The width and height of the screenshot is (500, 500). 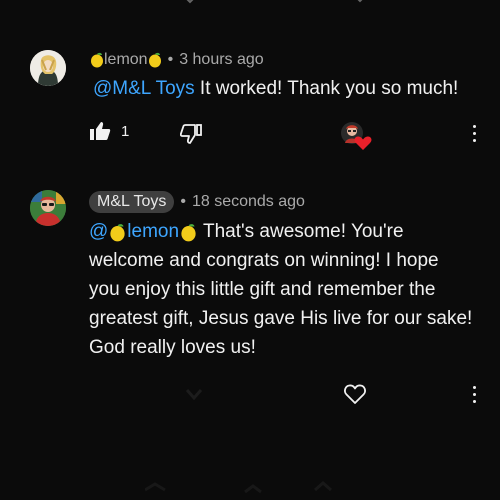 I want to click on comment-meta: M&L Toys • 18 seconds ago, so click(x=197, y=202).